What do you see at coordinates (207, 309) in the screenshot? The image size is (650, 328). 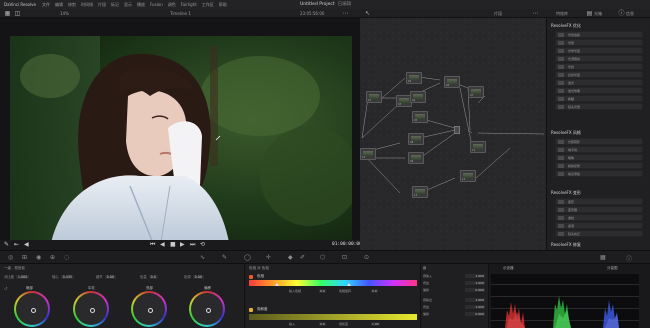 I see `offset-wheel` at bounding box center [207, 309].